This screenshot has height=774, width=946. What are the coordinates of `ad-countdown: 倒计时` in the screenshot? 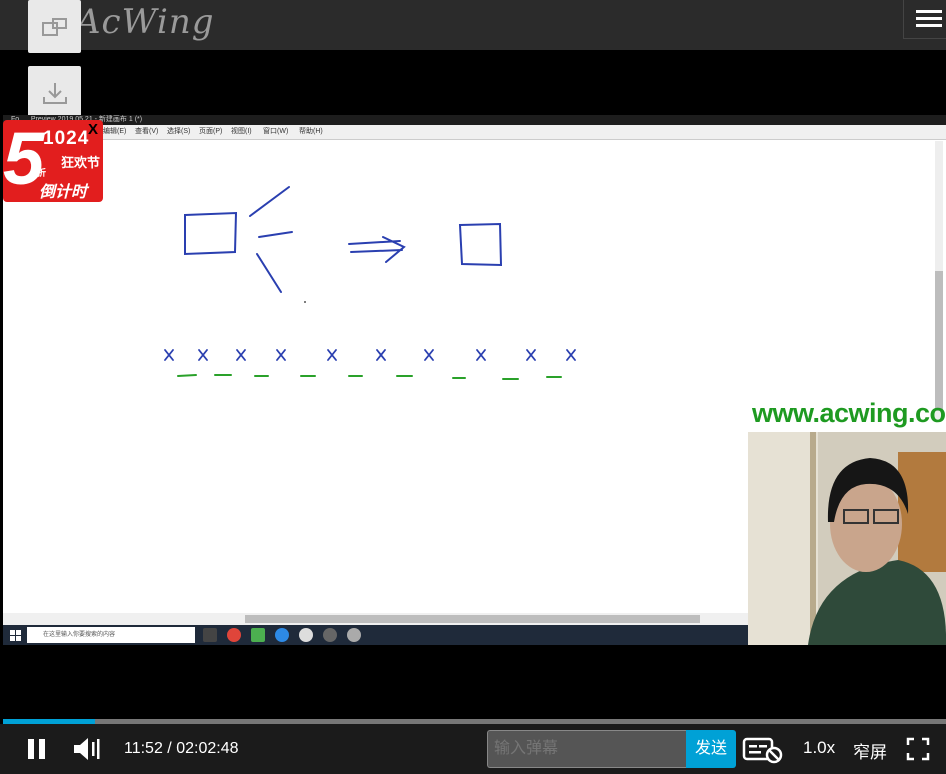 It's located at (63, 192).